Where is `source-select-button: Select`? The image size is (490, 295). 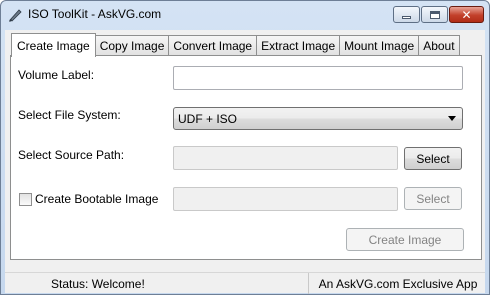 source-select-button: Select is located at coordinates (433, 158).